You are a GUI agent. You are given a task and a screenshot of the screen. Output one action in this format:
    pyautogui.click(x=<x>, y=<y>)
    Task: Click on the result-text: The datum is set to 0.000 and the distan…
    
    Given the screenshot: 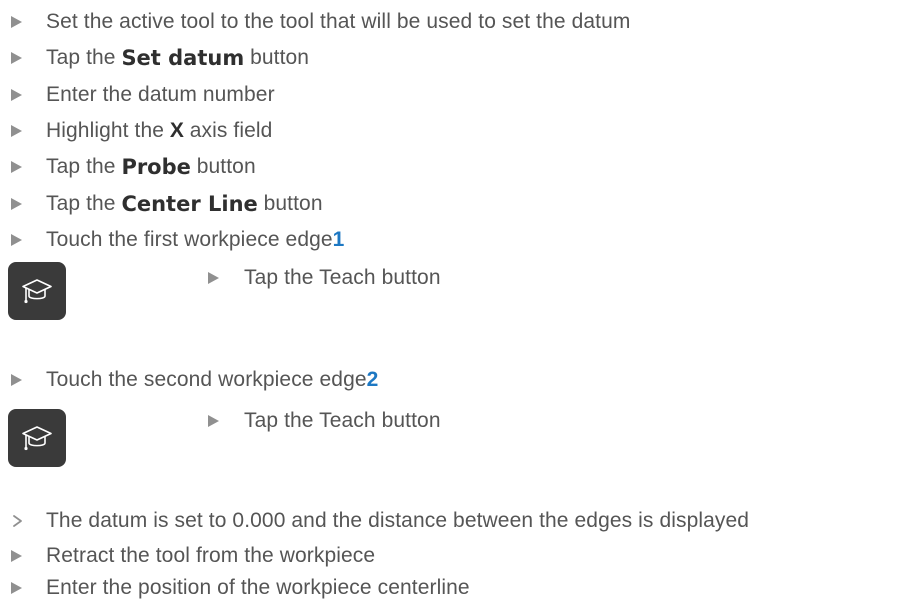 What is the action you would take?
    pyautogui.click(x=398, y=520)
    